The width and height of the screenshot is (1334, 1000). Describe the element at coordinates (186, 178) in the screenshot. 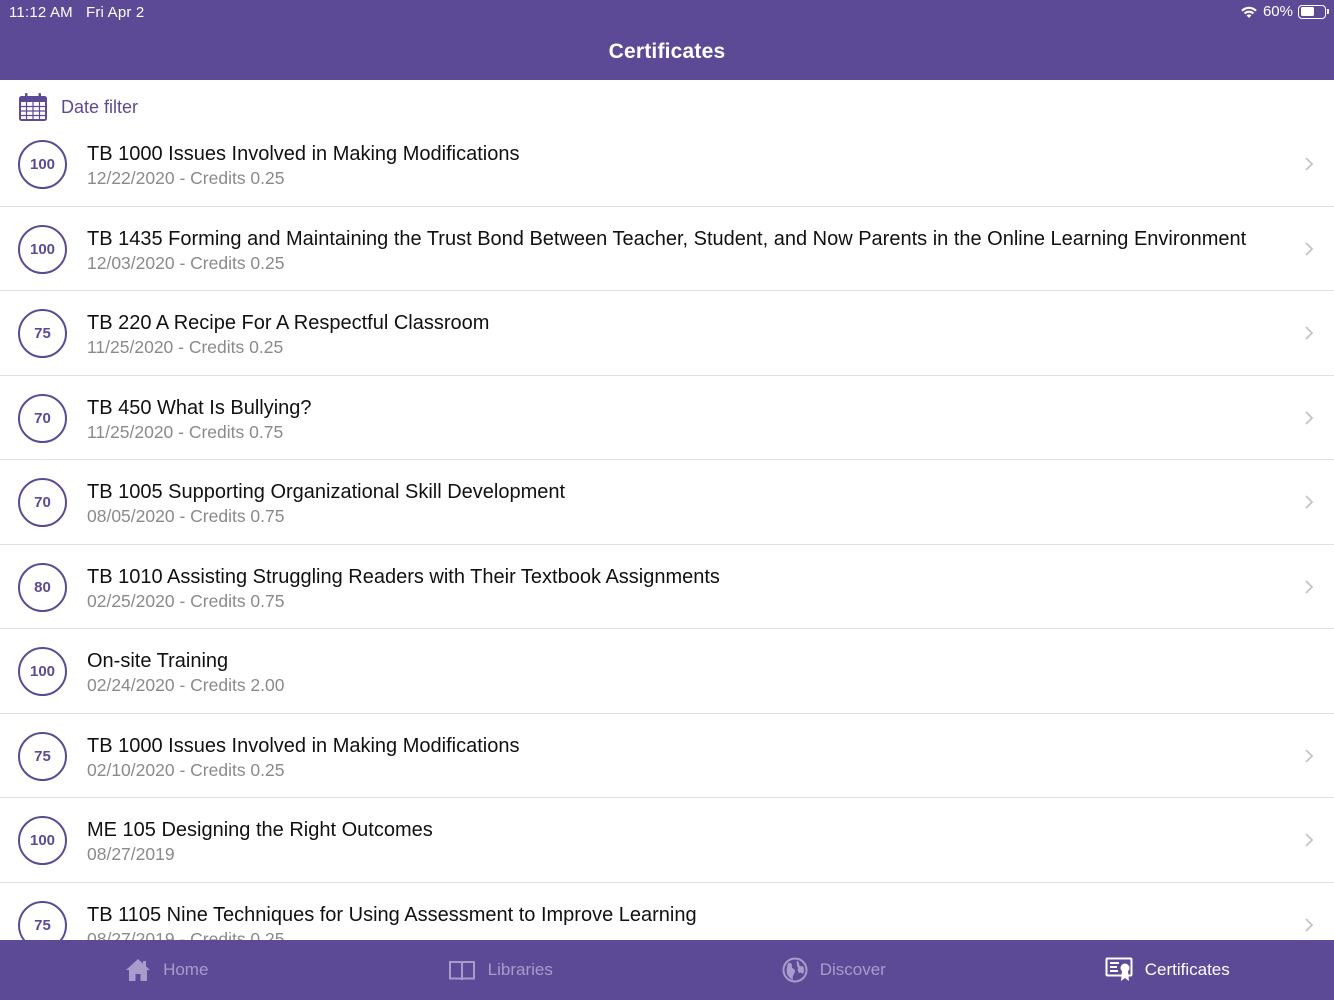

I see `certificate-date-credits: 12/22/2020 - Credits 0.25` at that location.